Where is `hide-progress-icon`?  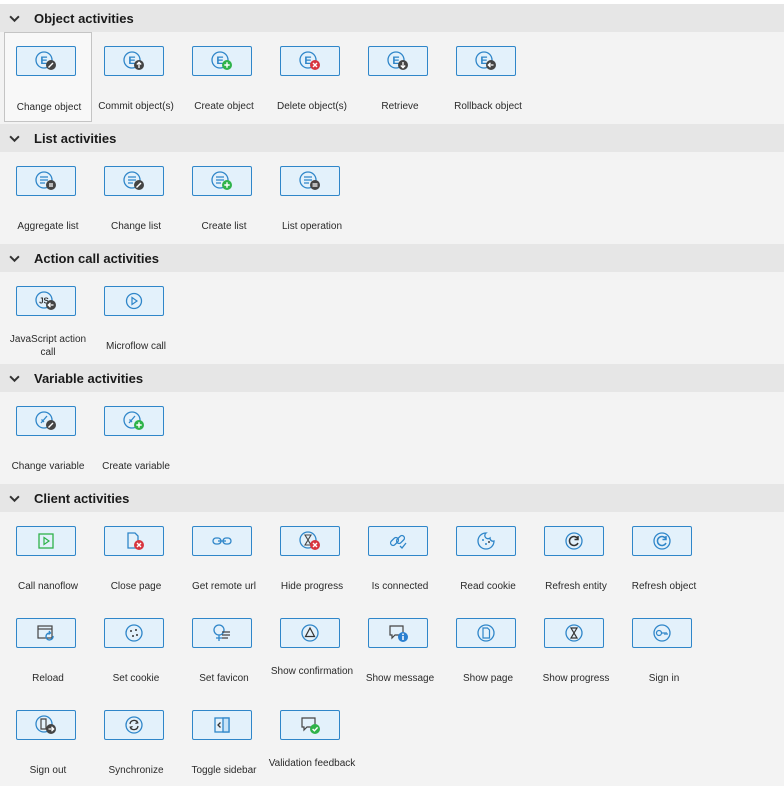
hide-progress-icon is located at coordinates (310, 541).